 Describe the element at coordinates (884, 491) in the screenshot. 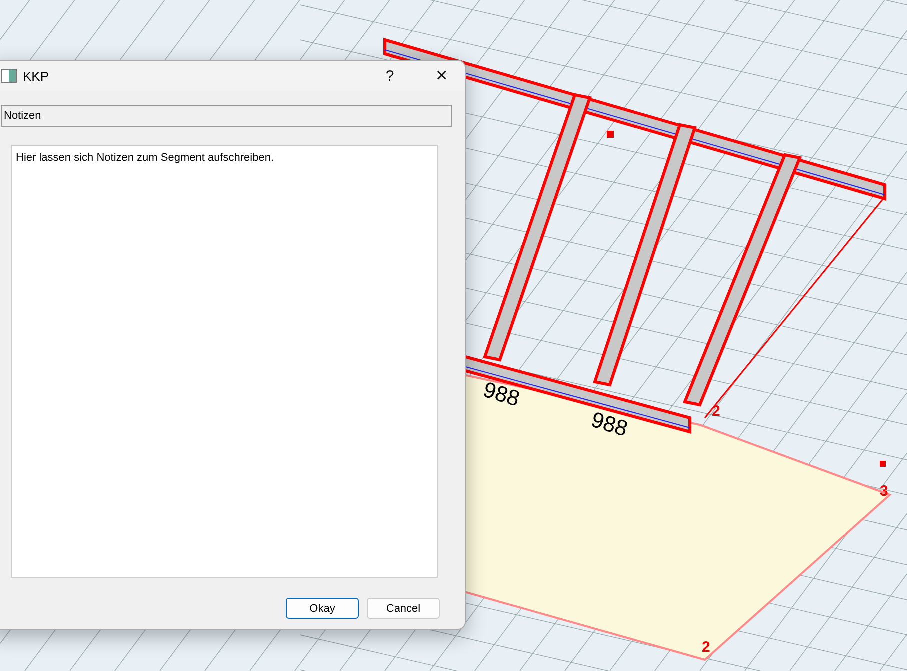

I see `node-label: 3` at that location.